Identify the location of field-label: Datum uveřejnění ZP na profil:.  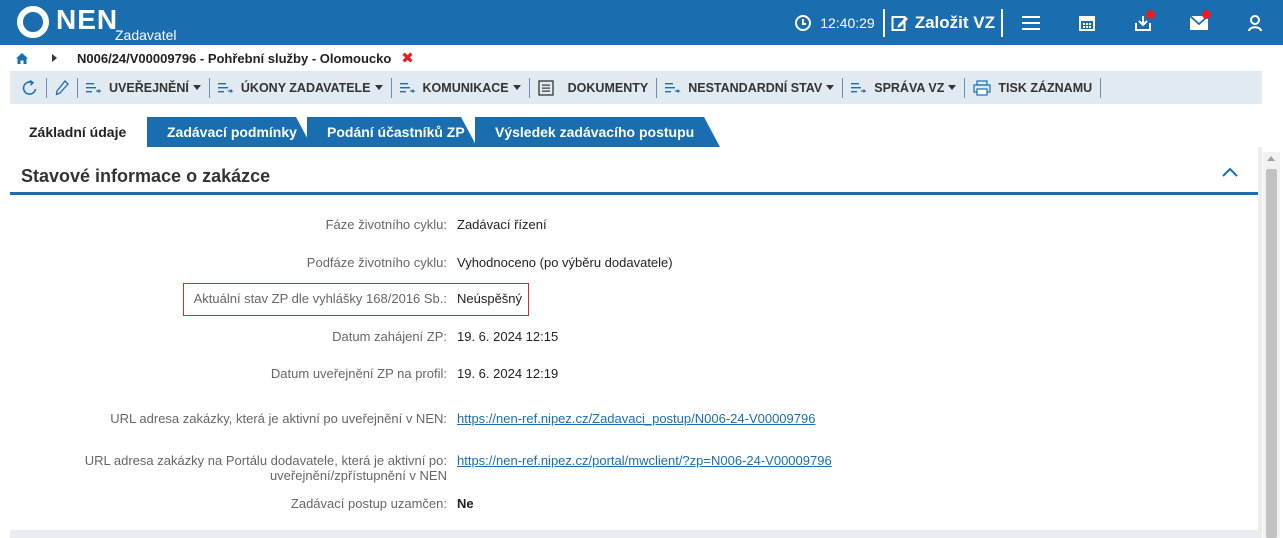
(358, 373).